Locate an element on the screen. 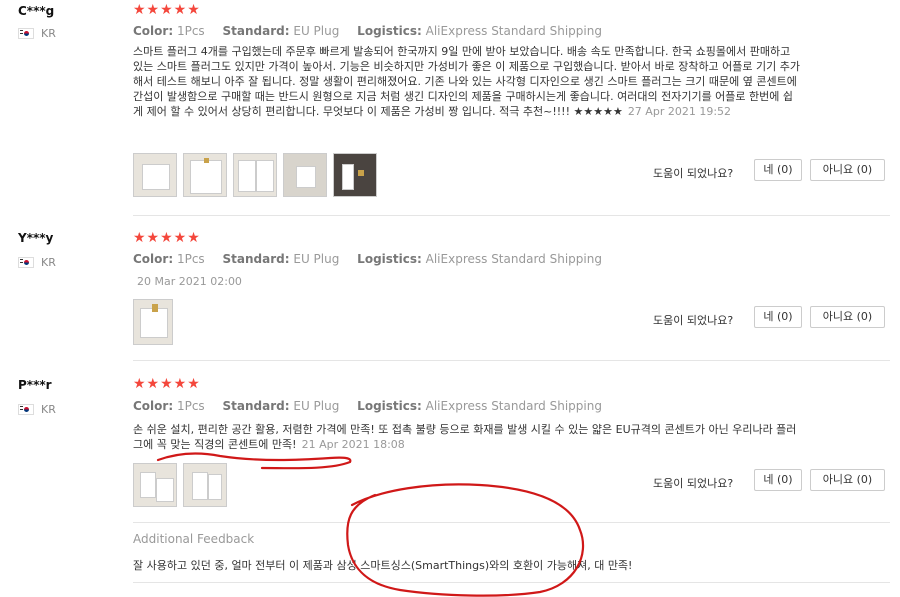  red-circle-mark is located at coordinates (465, 540).